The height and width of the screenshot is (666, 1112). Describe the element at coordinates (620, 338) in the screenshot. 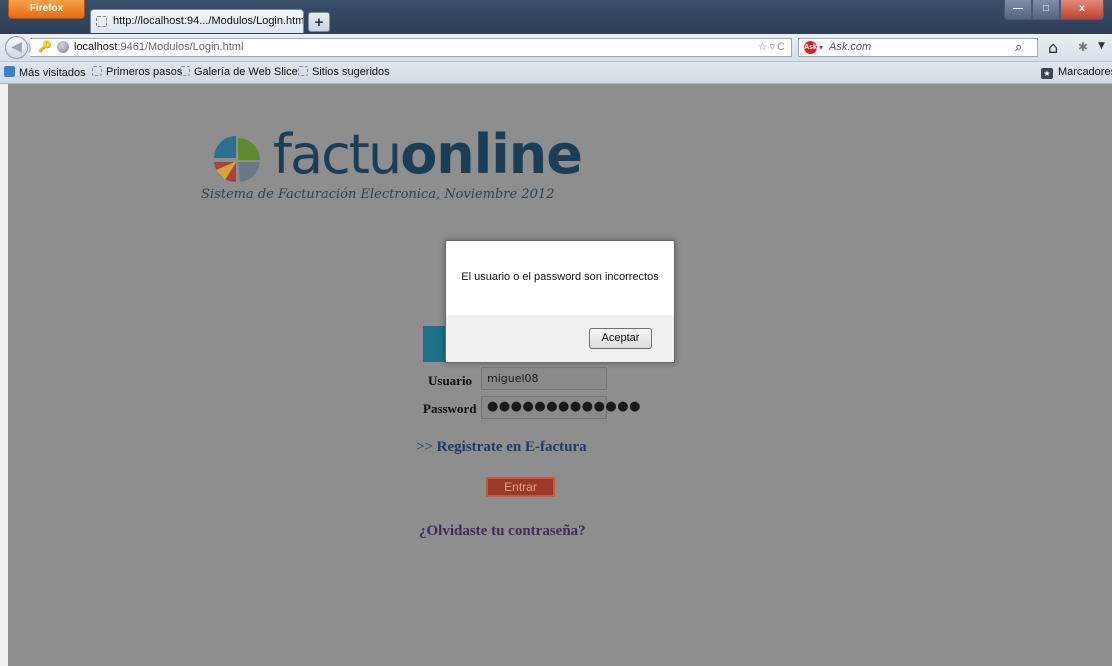

I see `aceptar-button: Aceptar` at that location.